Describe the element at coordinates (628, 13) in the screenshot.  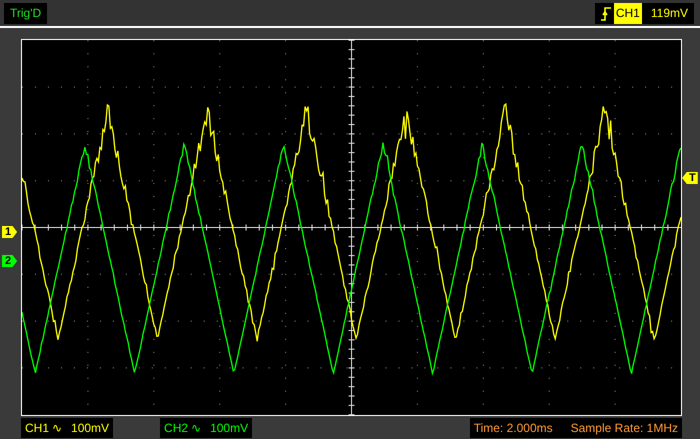
I see `trigger-channel: CH1` at that location.